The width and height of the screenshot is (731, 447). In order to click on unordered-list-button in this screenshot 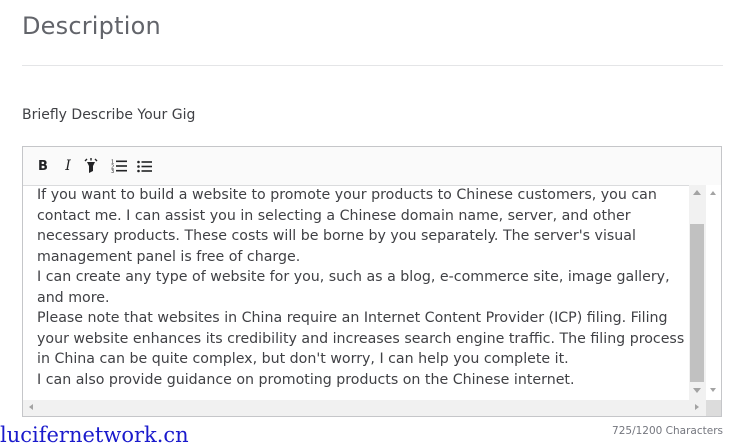, I will do `click(144, 166)`.